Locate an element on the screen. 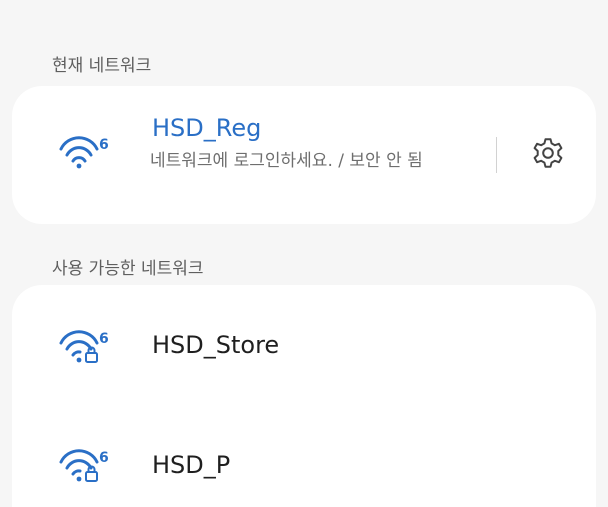 This screenshot has height=507, width=608. available-networks-header: 사용 가능한 네트워크 is located at coordinates (128, 269).